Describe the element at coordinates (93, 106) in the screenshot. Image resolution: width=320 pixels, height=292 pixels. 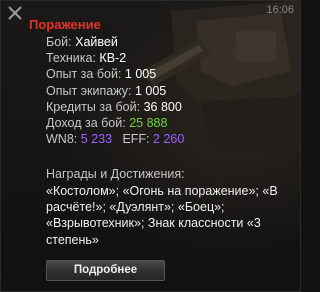
I see `stat-label: Кредиты за бой:` at that location.